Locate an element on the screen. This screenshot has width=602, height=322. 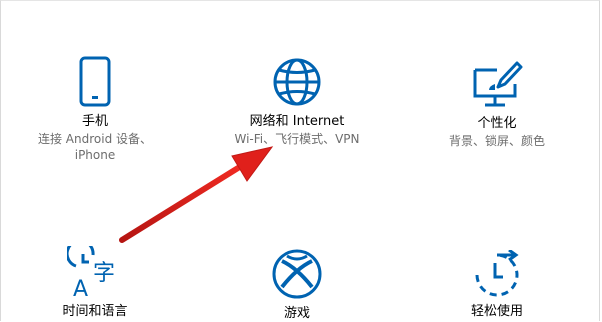
xbox-icon is located at coordinates (297, 274).